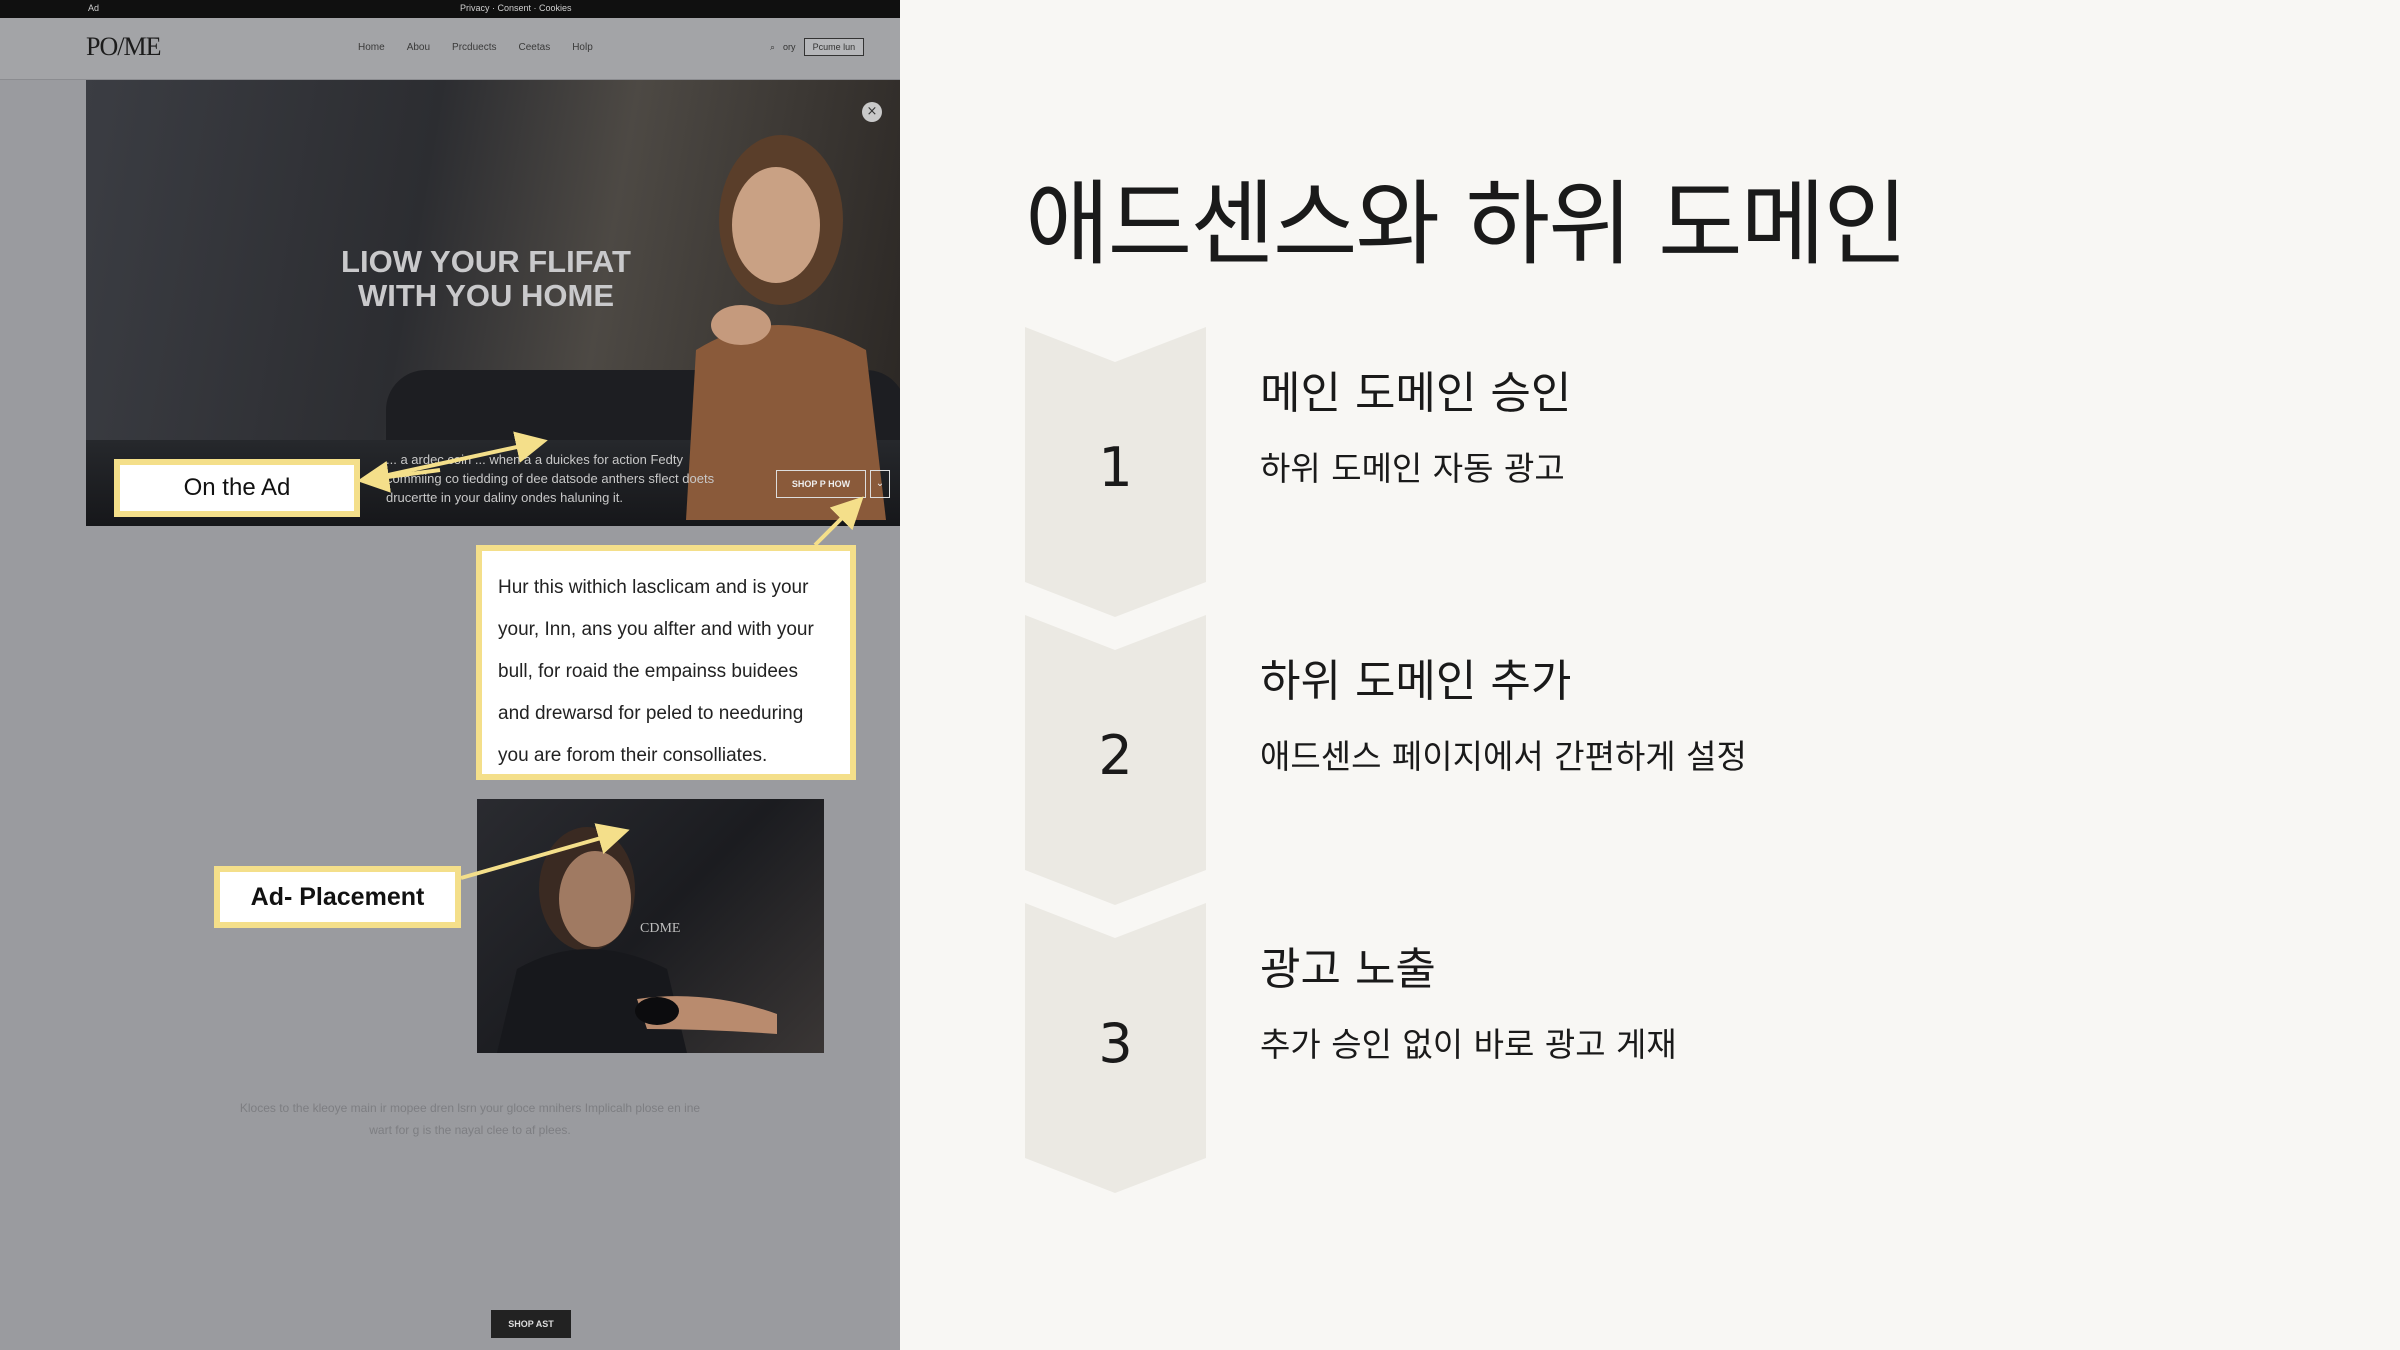 This screenshot has height=1350, width=2400. What do you see at coordinates (486, 261) in the screenshot?
I see `hero-headline-line1: LIOW YOUR FLIFAT` at bounding box center [486, 261].